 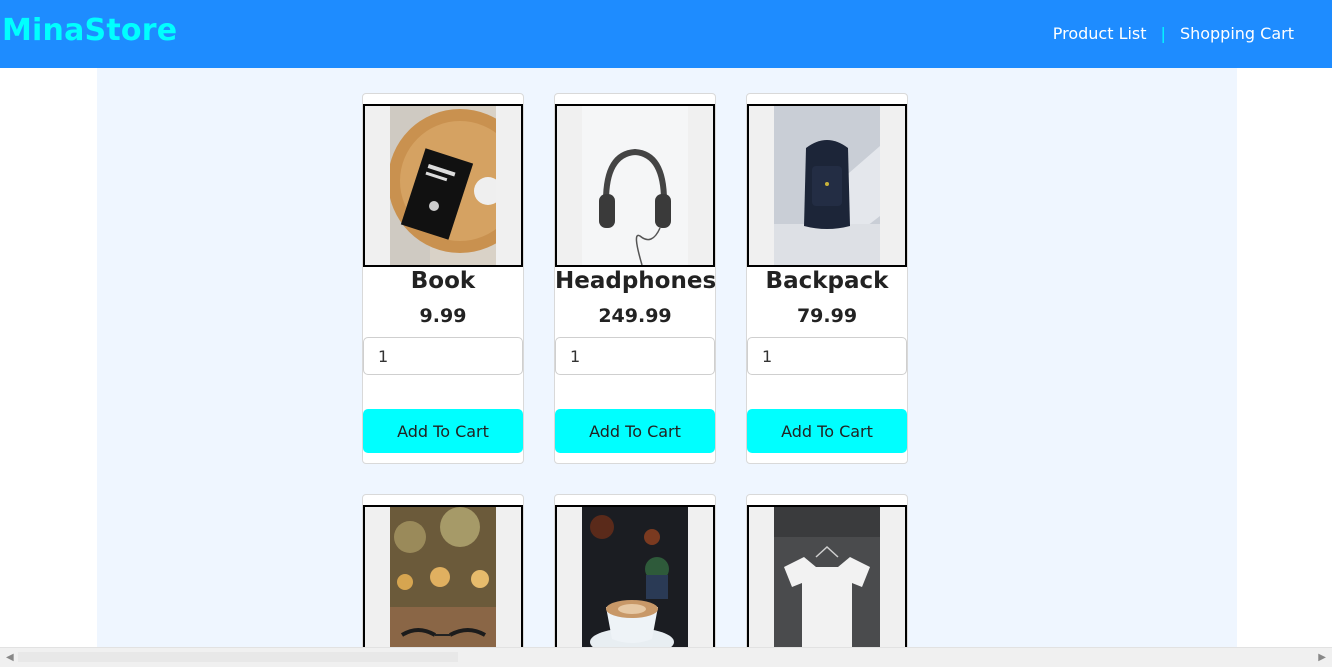 What do you see at coordinates (89, 30) in the screenshot?
I see `brand-logo: MinaStore` at bounding box center [89, 30].